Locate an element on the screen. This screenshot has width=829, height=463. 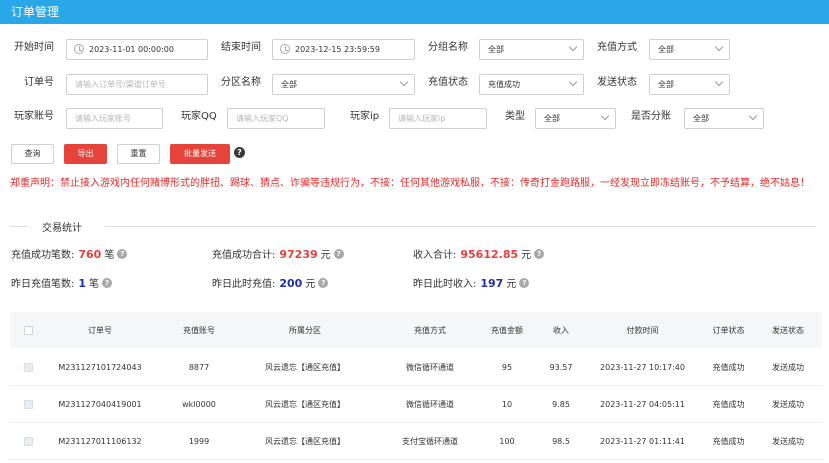
is-split-label: 是否分账 is located at coordinates (651, 116).